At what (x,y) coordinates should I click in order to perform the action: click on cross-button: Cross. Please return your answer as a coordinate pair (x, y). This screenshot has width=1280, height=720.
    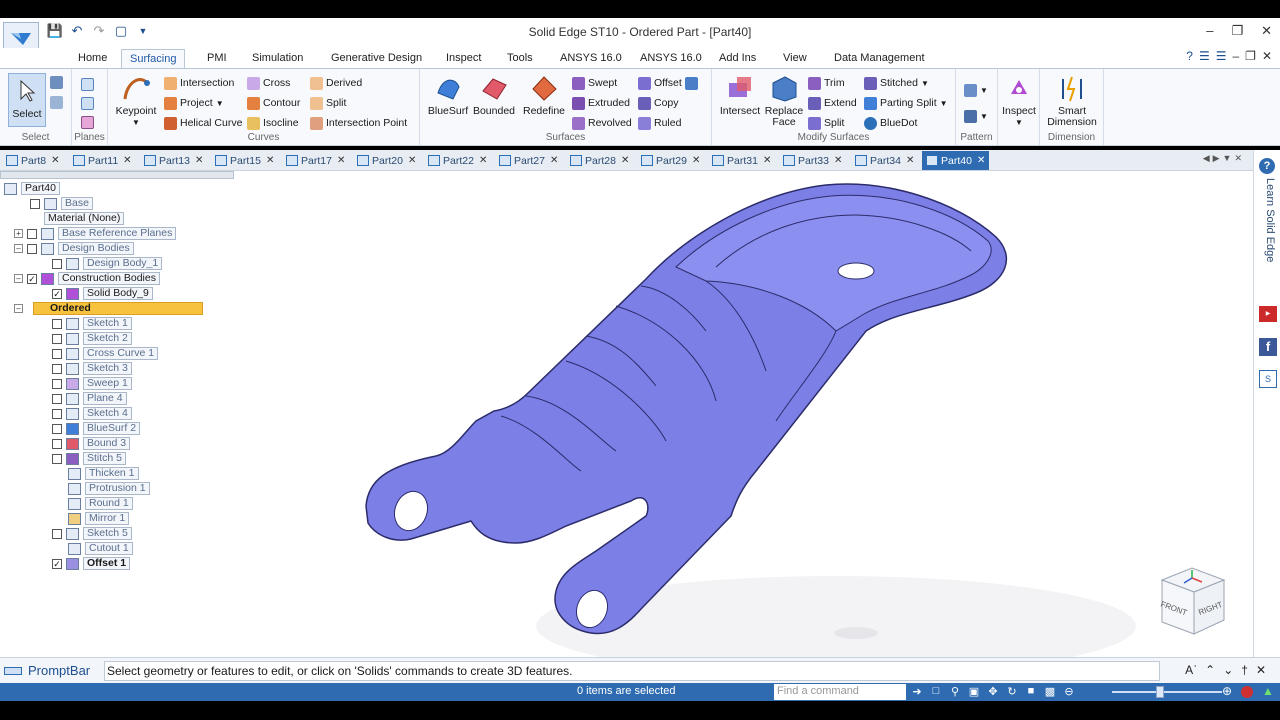
    Looking at the image, I should click on (268, 83).